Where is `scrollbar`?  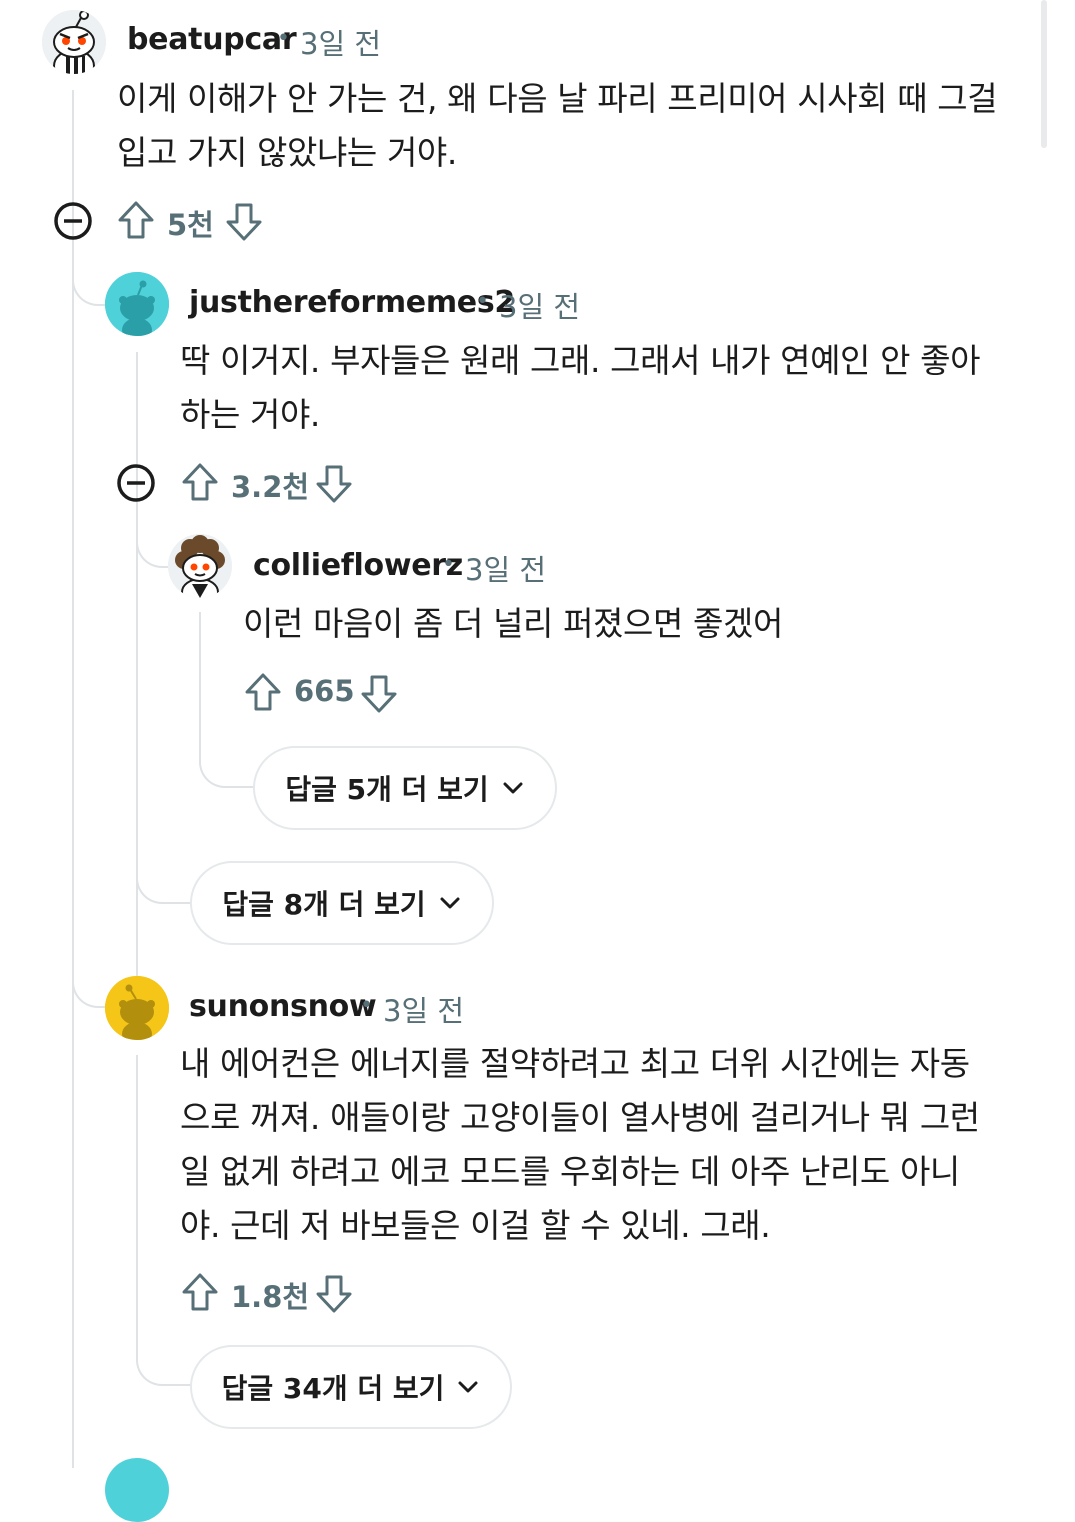
scrollbar is located at coordinates (1044, 74).